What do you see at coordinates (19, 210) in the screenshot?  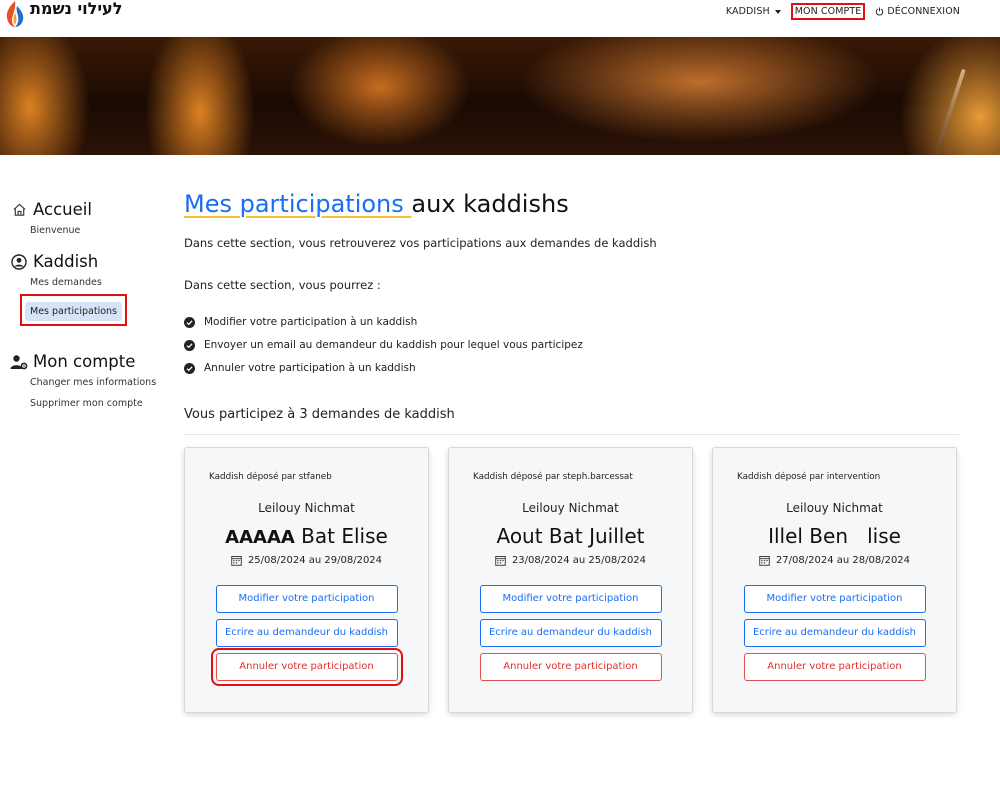 I see `home-icon` at bounding box center [19, 210].